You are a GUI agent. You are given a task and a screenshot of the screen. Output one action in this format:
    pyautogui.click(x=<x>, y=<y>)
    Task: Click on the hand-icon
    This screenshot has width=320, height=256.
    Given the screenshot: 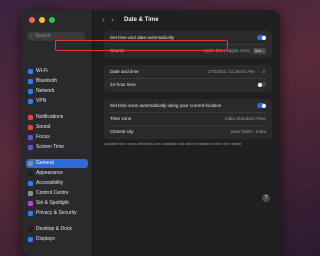 What is the action you would take?
    pyautogui.click(x=30, y=213)
    